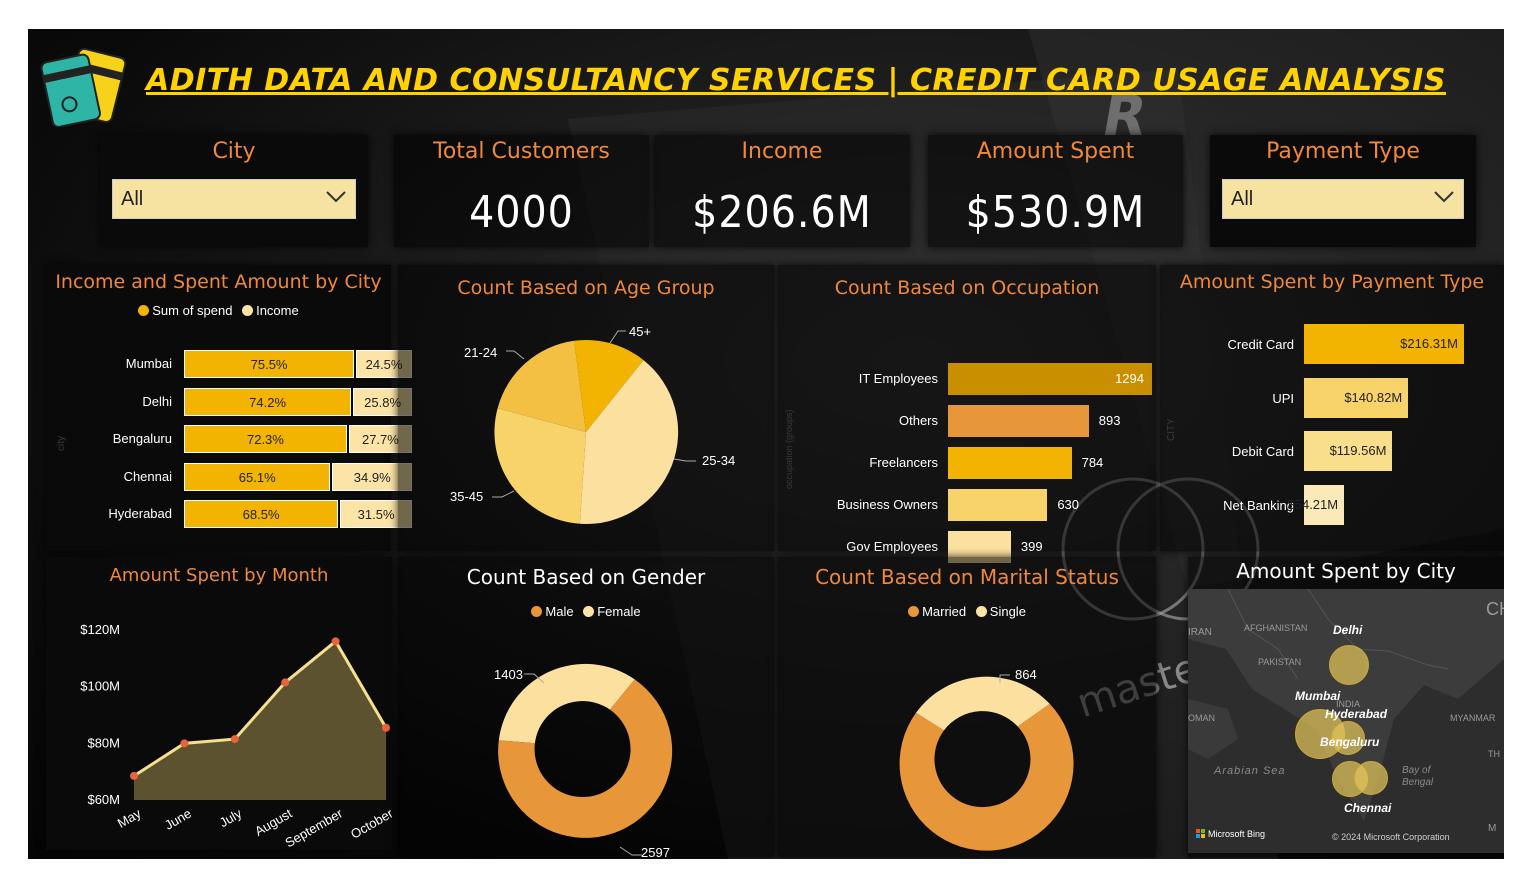 The width and height of the screenshot is (1528, 883). Describe the element at coordinates (192, 310) in the screenshot. I see `legend-spend-label: Sum of spend` at that location.